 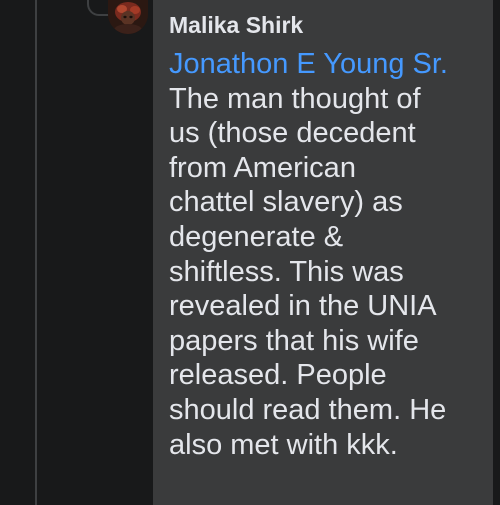 I want to click on thread-line, so click(x=36, y=252).